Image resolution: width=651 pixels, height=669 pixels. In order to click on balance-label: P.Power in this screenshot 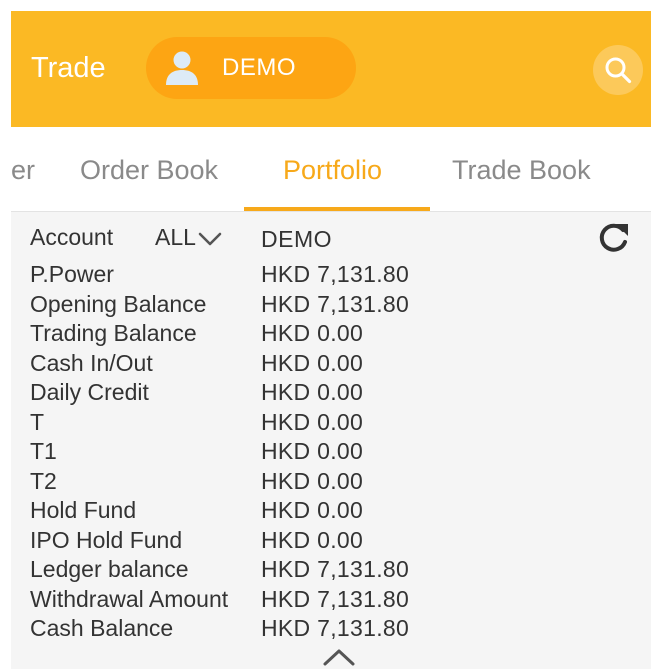, I will do `click(72, 274)`.